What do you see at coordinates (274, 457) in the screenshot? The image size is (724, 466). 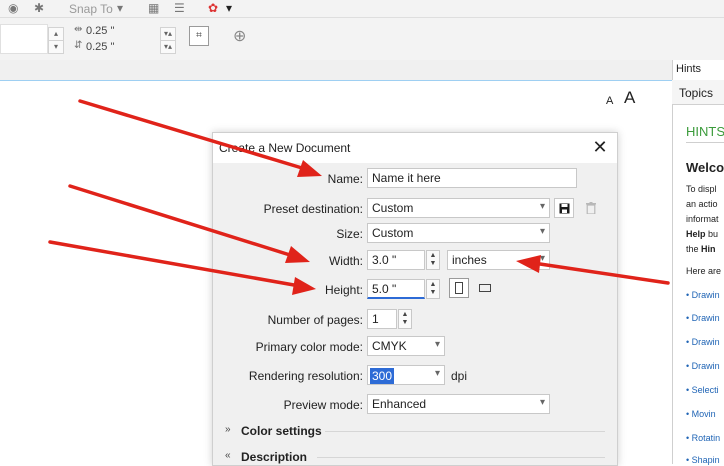 I see `description-header: Description` at bounding box center [274, 457].